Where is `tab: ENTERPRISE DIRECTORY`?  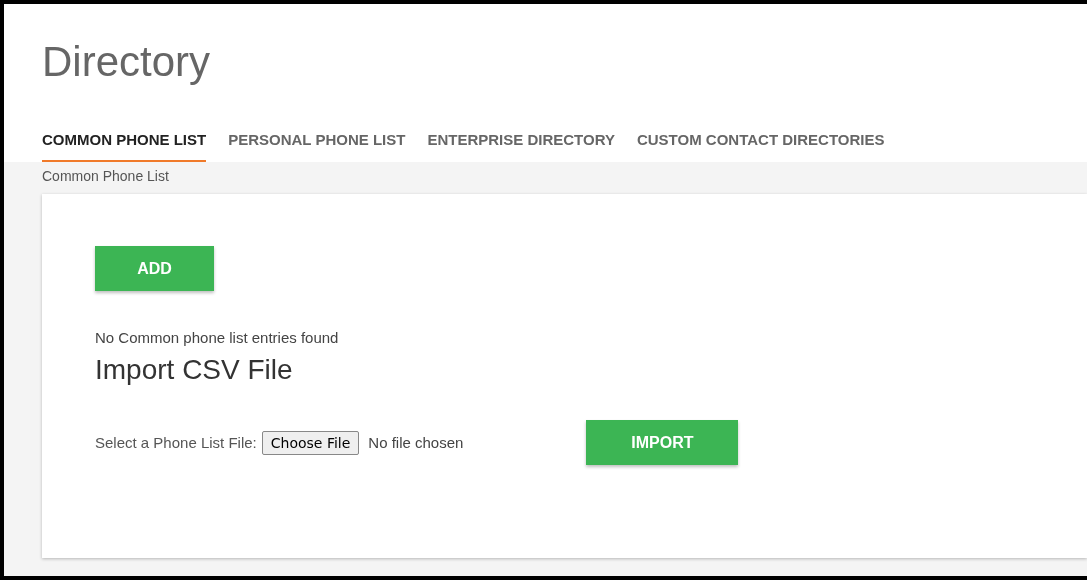 tab: ENTERPRISE DIRECTORY is located at coordinates (521, 146).